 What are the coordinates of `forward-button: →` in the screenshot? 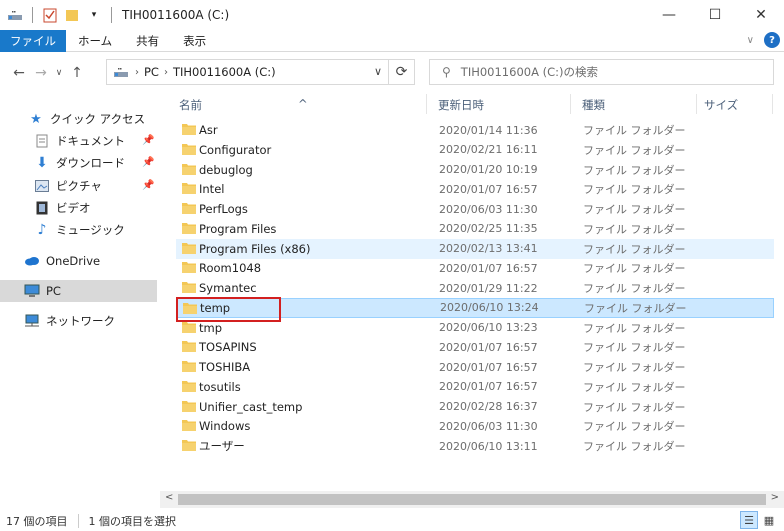 It's located at (41, 73).